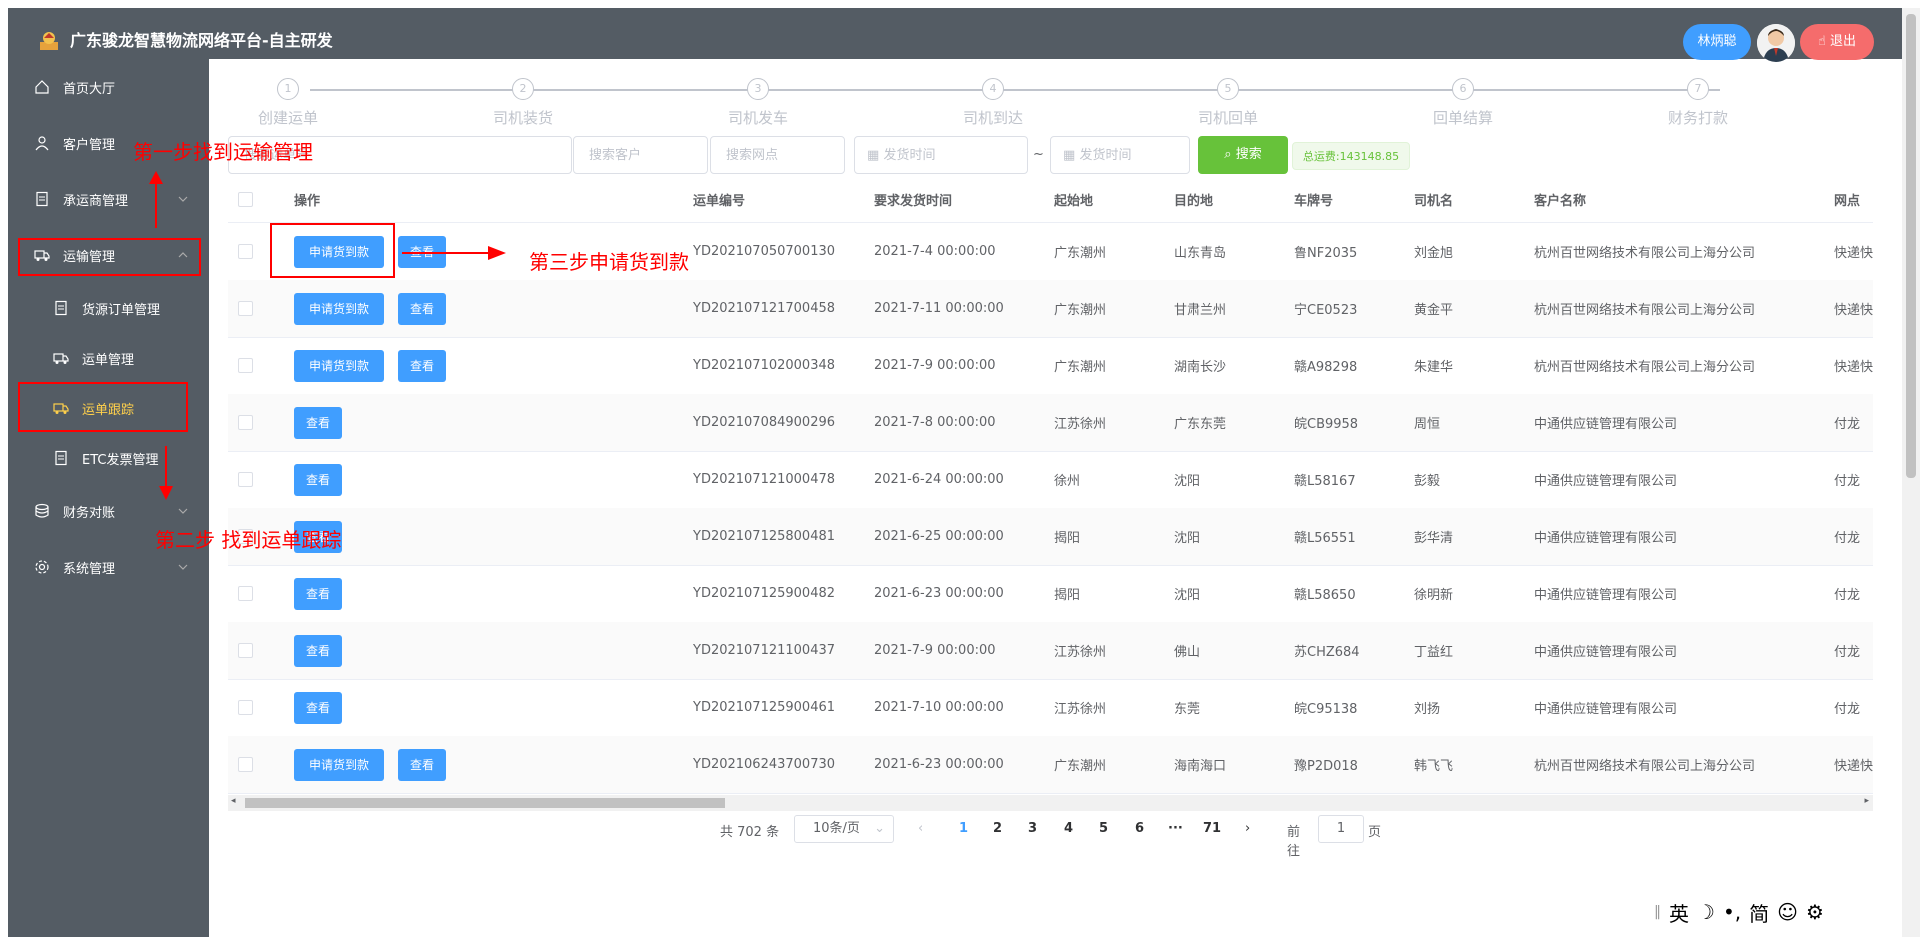 This screenshot has height=937, width=1920. I want to click on avatar, so click(1776, 43).